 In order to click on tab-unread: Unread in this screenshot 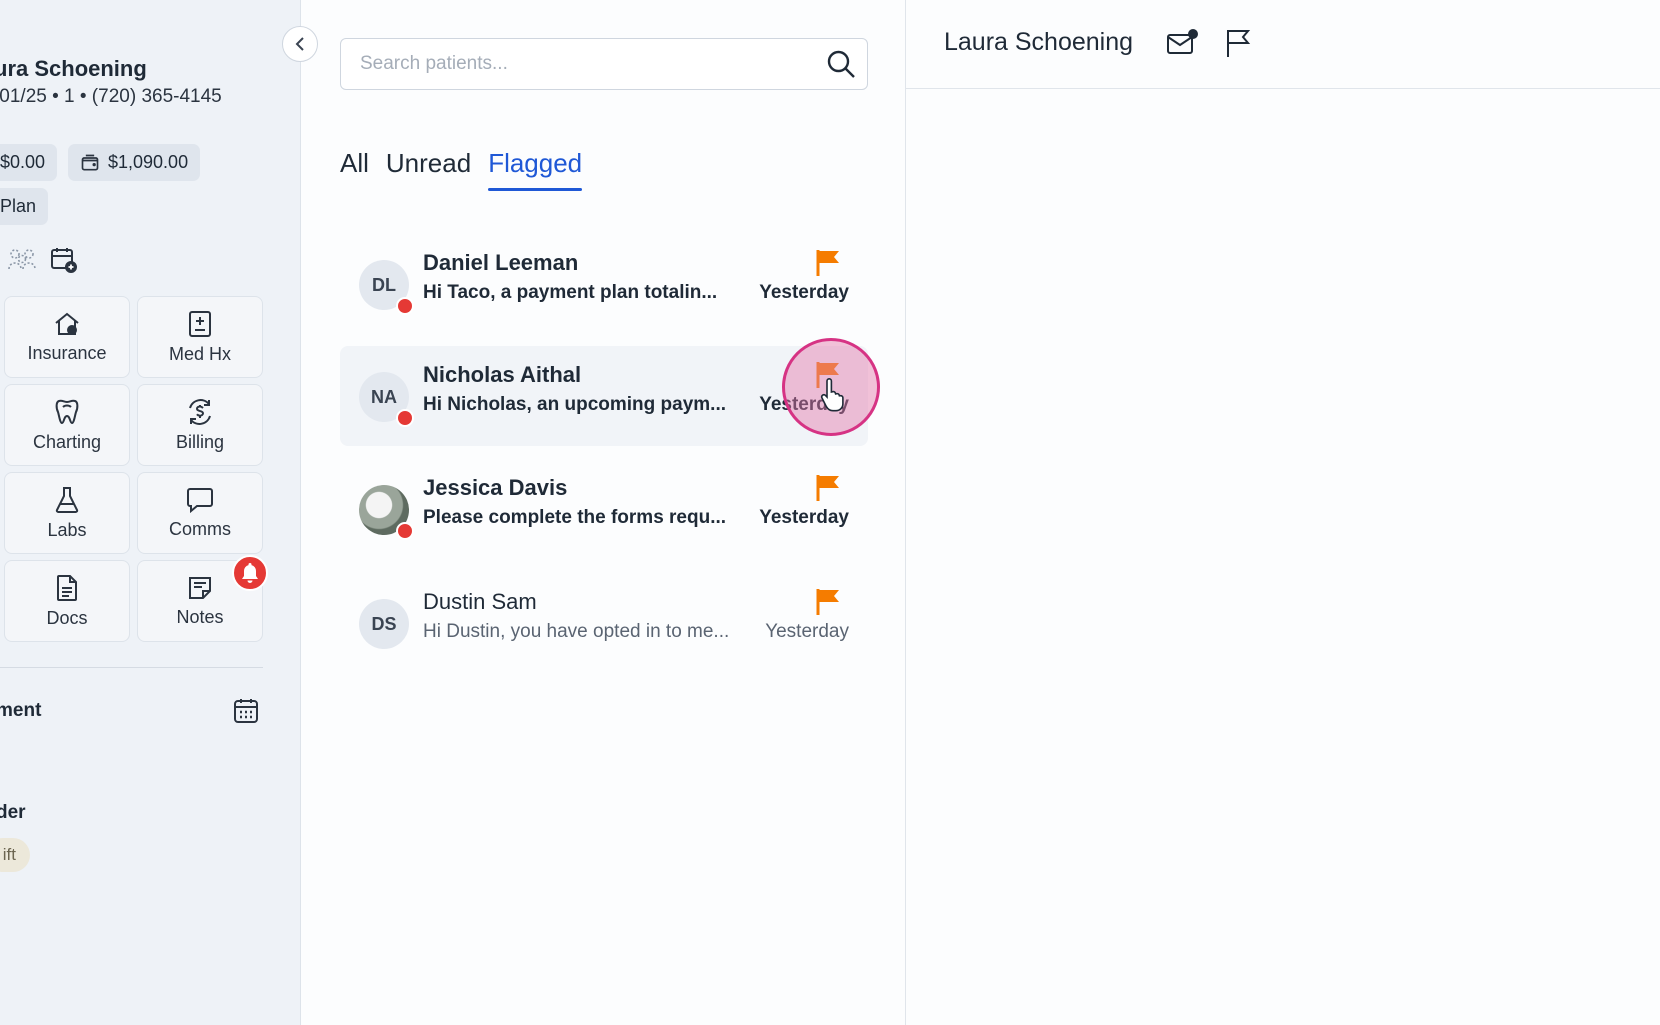, I will do `click(428, 169)`.